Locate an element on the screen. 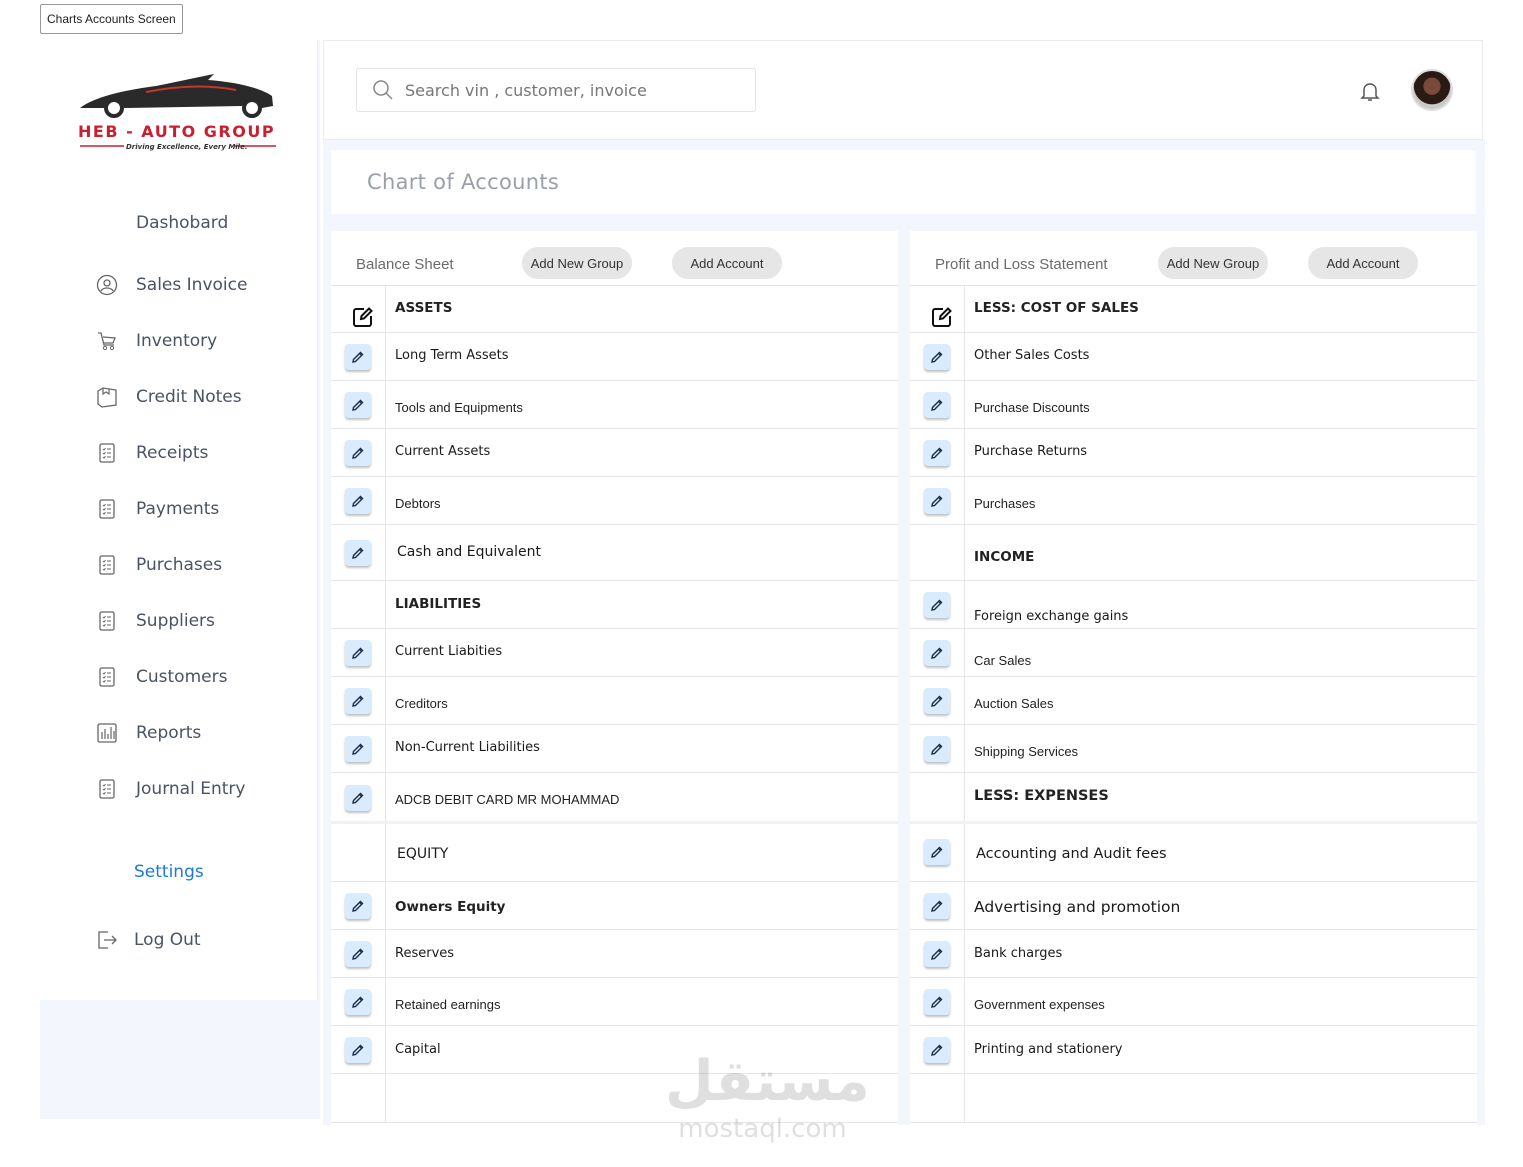 This screenshot has width=1523, height=1167. account-label: Debtors is located at coordinates (418, 503).